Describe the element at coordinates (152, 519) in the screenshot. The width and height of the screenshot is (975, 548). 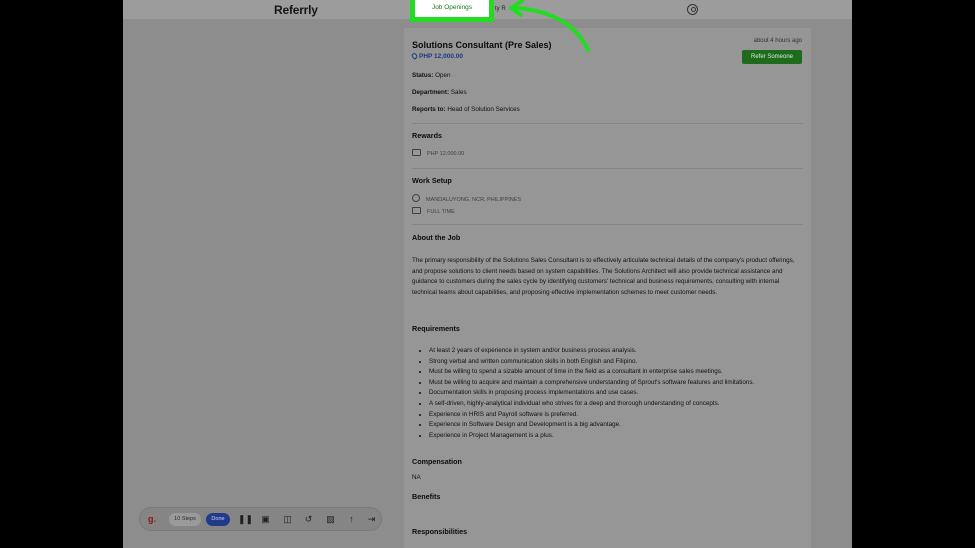
I see `recorder-logo: g.` at that location.